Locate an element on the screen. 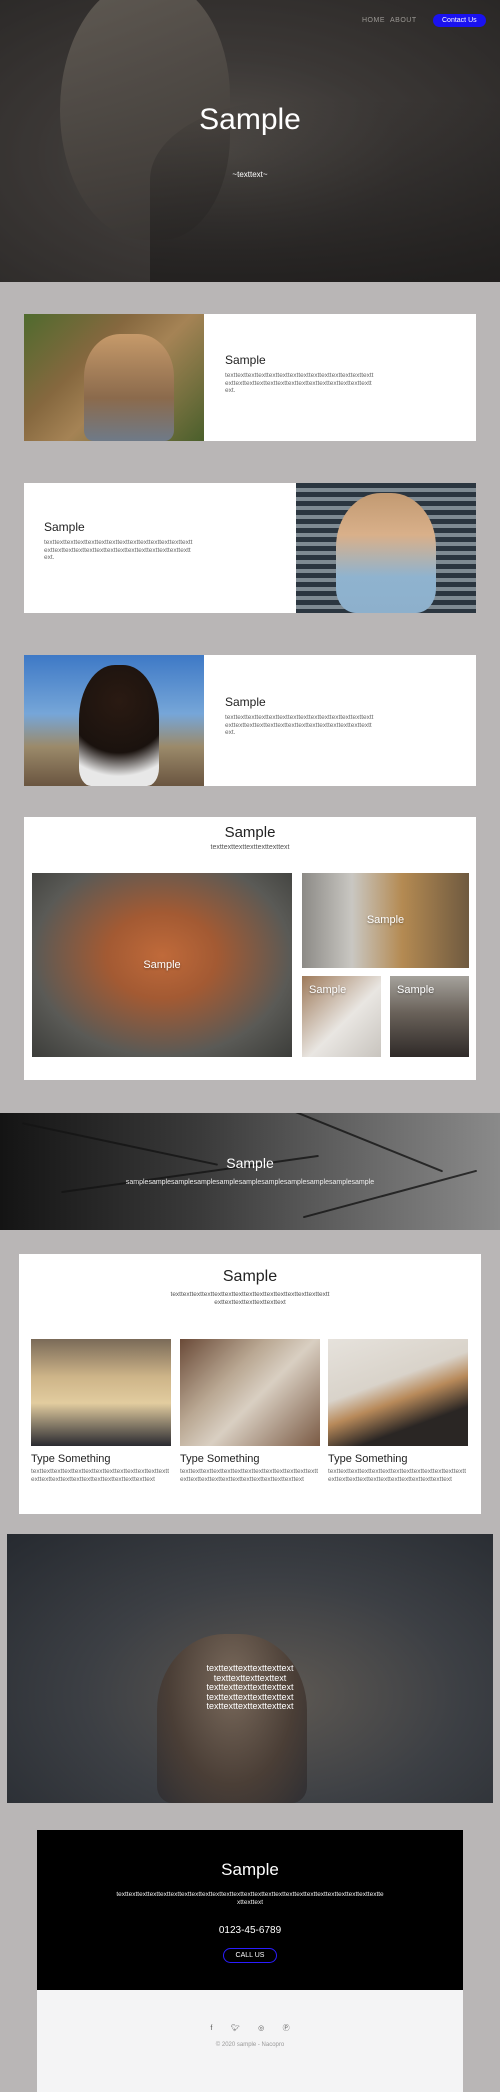 This screenshot has height=2092, width=500. gallery-tile-label-3: Sample is located at coordinates (328, 990).